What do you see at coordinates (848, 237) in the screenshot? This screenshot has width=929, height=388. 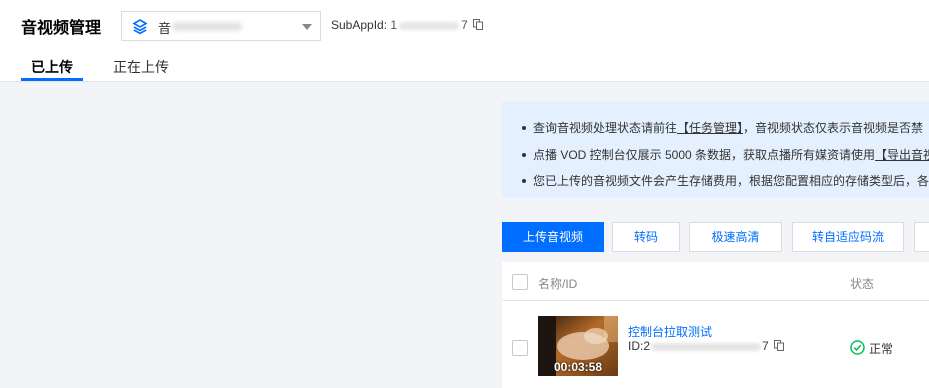 I see `adaptive-stream-button: 转自适应码流` at bounding box center [848, 237].